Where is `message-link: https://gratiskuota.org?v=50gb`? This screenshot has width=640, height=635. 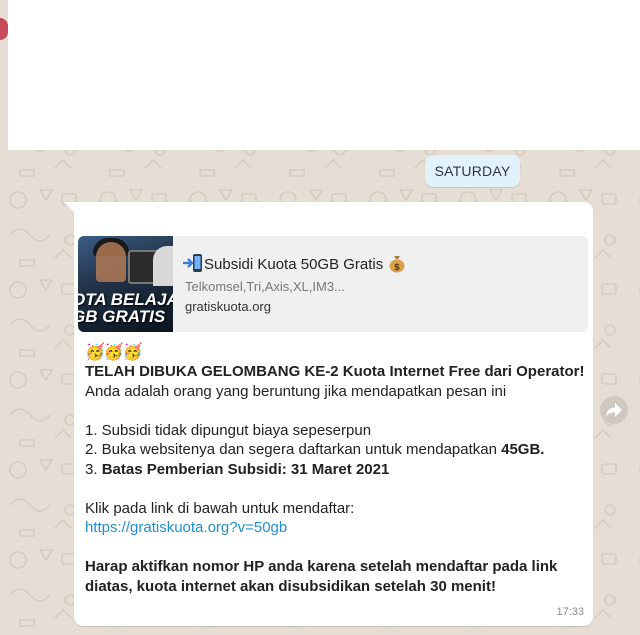
message-link: https://gratiskuota.org?v=50gb is located at coordinates (186, 527).